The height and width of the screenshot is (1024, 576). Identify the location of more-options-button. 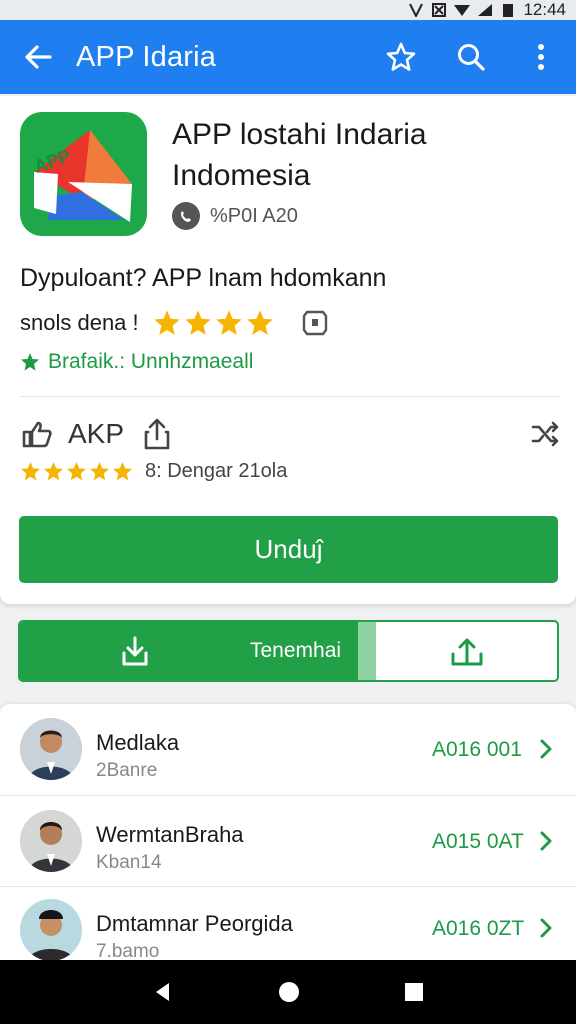
(541, 57).